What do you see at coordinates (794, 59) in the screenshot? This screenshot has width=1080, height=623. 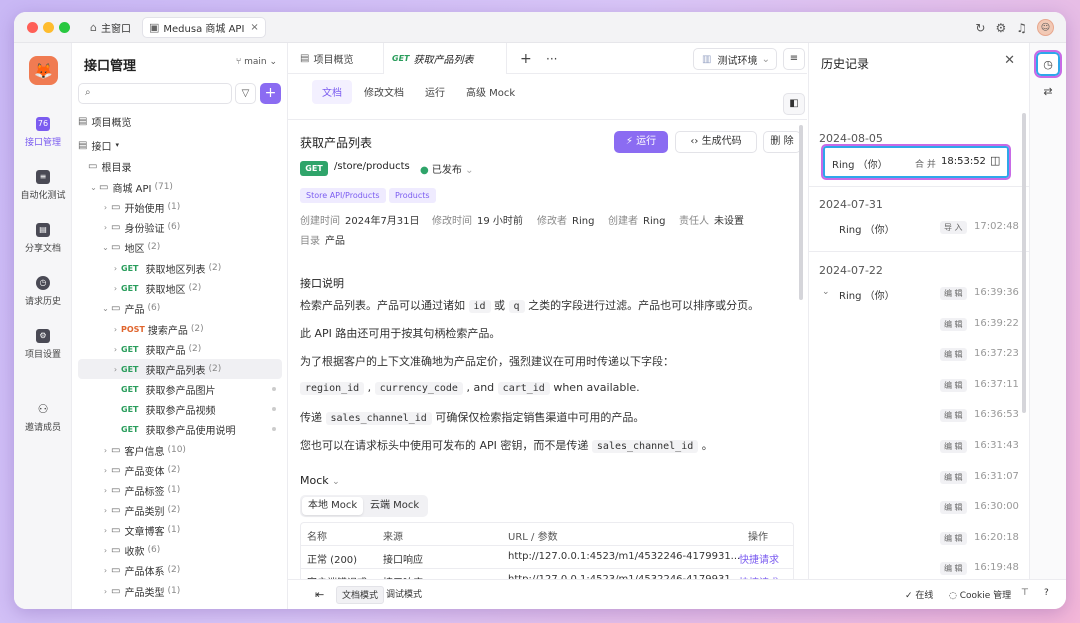 I see `menu-button: ≡` at bounding box center [794, 59].